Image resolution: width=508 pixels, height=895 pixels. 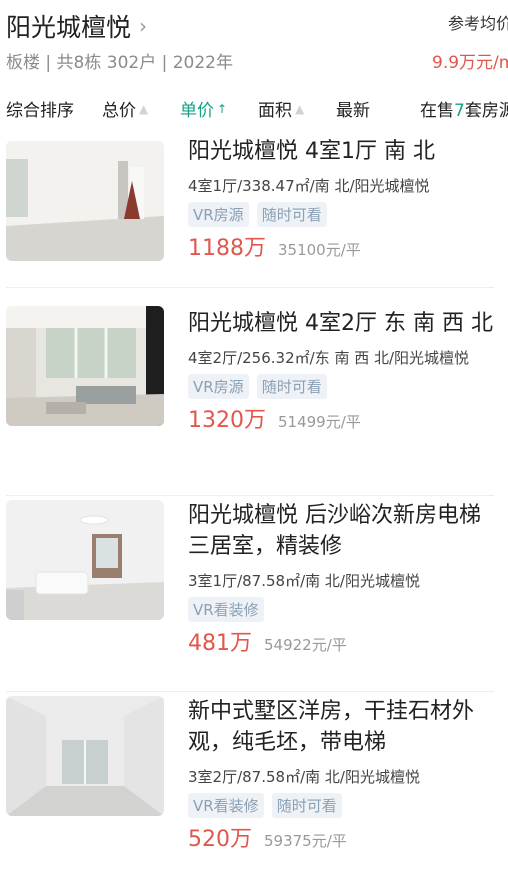 I want to click on on-sale-count: 在售7套房源, so click(x=464, y=111).